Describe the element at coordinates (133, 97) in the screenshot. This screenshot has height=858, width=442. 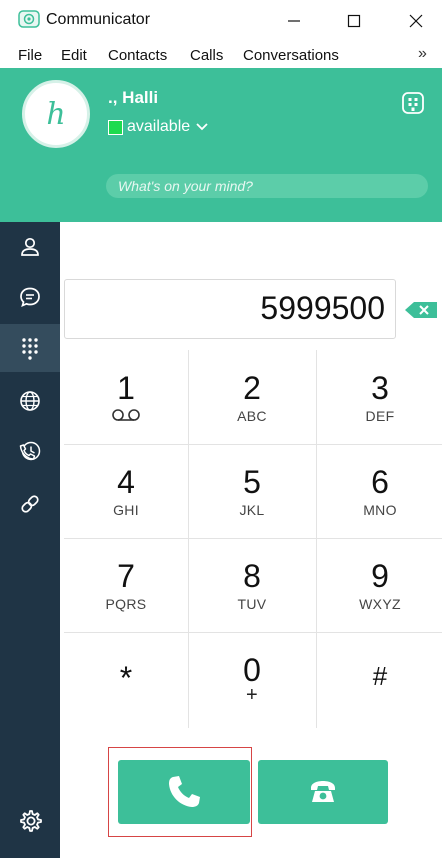
I see `user-name: ., Halli` at that location.